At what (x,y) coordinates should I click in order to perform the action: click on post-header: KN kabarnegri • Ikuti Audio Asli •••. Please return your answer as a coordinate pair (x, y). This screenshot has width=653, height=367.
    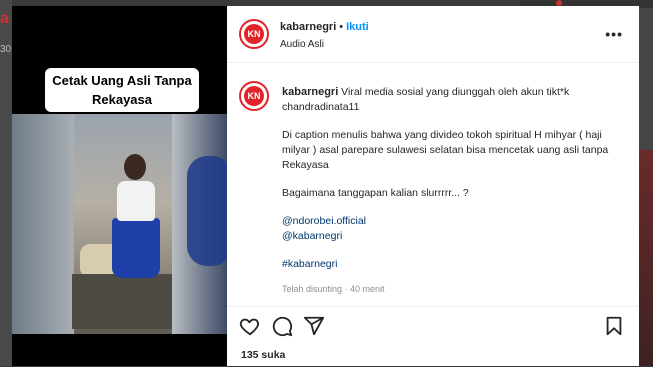
    Looking at the image, I should click on (433, 34).